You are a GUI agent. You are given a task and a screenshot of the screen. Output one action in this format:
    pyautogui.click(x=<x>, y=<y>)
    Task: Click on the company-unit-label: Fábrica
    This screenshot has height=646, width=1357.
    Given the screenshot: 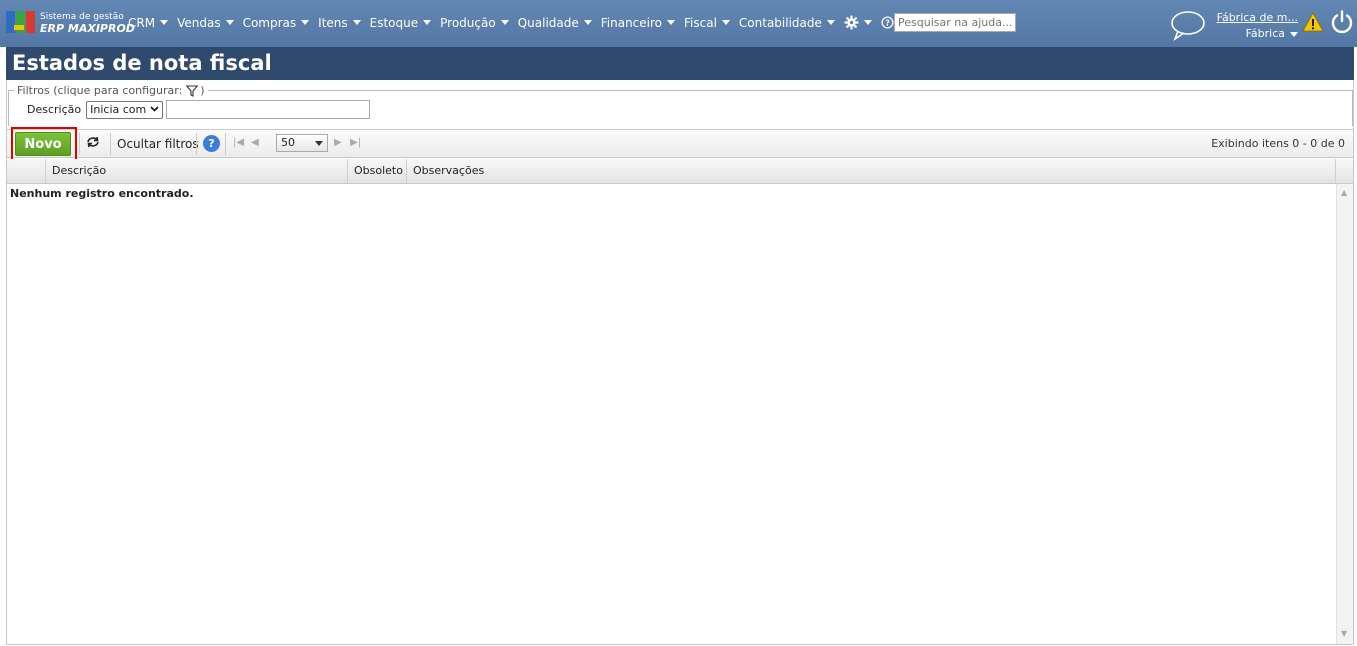 What is the action you would take?
    pyautogui.click(x=1265, y=33)
    